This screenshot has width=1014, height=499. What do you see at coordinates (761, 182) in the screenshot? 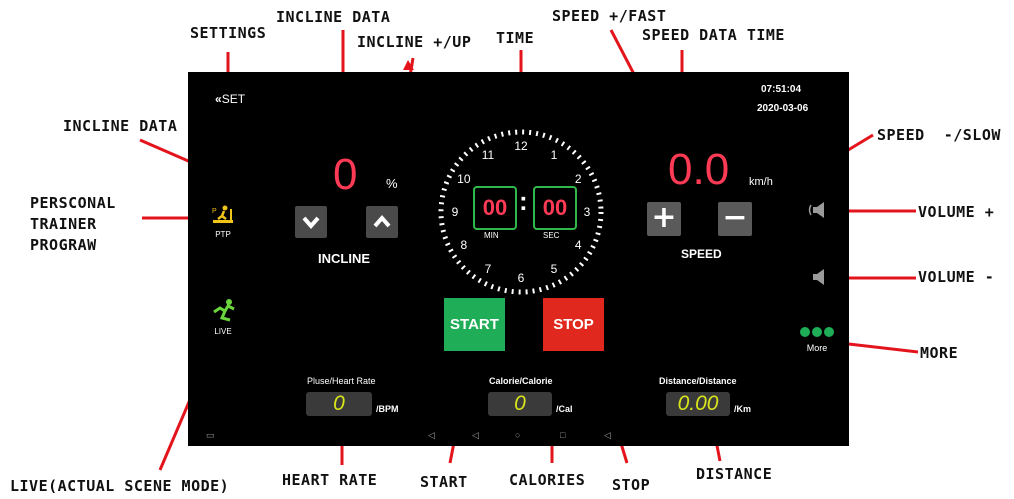
I see `speed-unit: km/h` at bounding box center [761, 182].